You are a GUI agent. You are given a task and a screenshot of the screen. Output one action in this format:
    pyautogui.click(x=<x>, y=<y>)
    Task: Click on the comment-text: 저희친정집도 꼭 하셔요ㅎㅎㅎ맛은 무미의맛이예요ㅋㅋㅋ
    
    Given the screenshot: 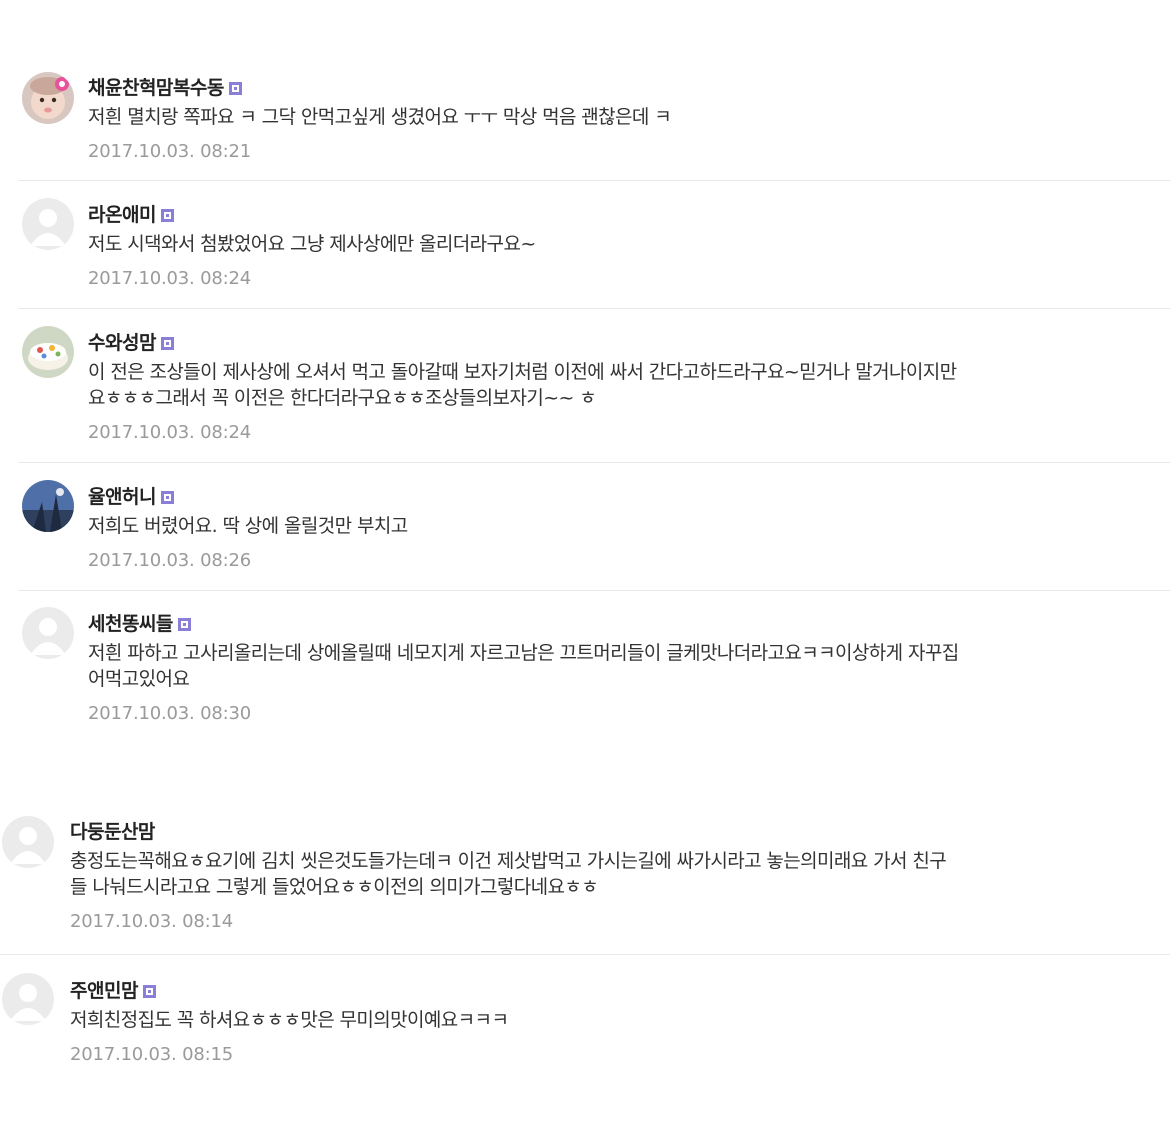 What is the action you would take?
    pyautogui.click(x=289, y=1020)
    